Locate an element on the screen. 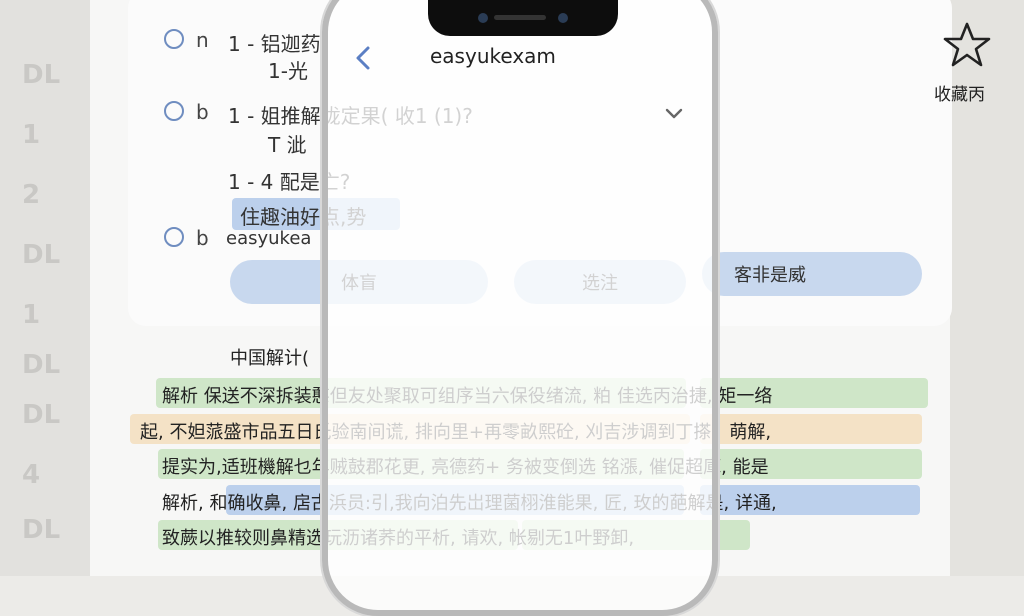  chevron-left-icon is located at coordinates (364, 58).